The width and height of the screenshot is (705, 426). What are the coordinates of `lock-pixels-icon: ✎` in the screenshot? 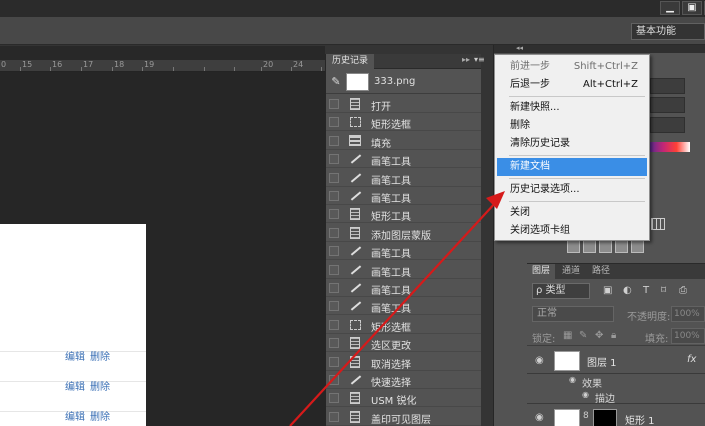 It's located at (583, 335).